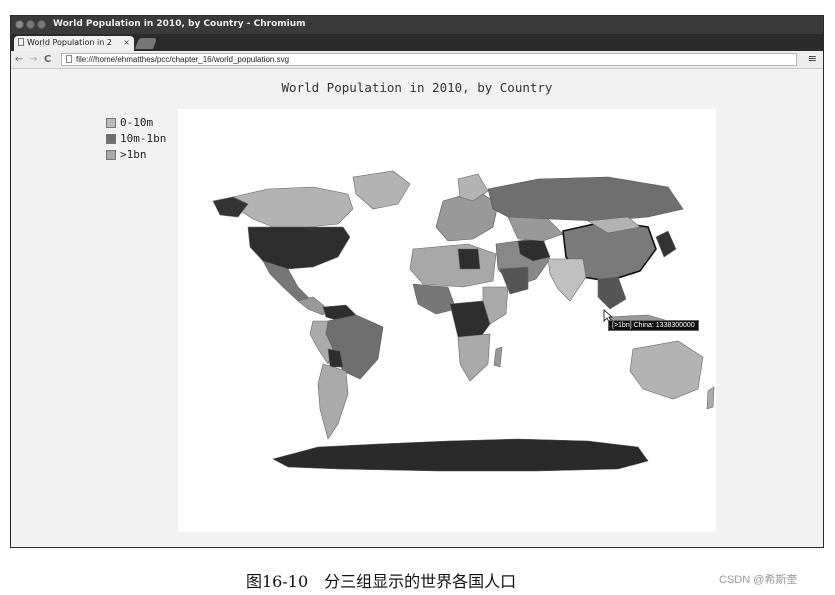  Describe the element at coordinates (758, 580) in the screenshot. I see `watermark: CSDN @希斯奎` at that location.